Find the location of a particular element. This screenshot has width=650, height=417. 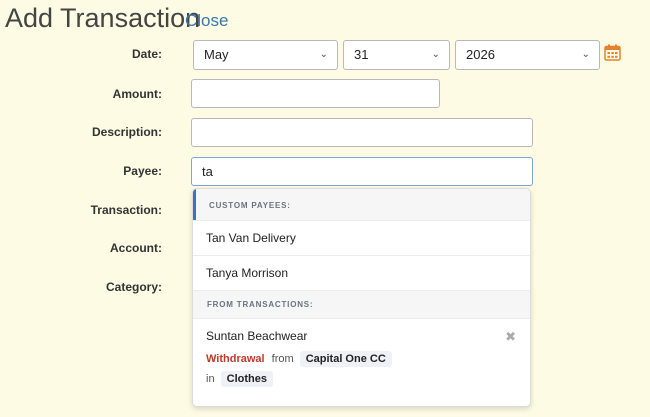

date-label: Date: is located at coordinates (146, 54).